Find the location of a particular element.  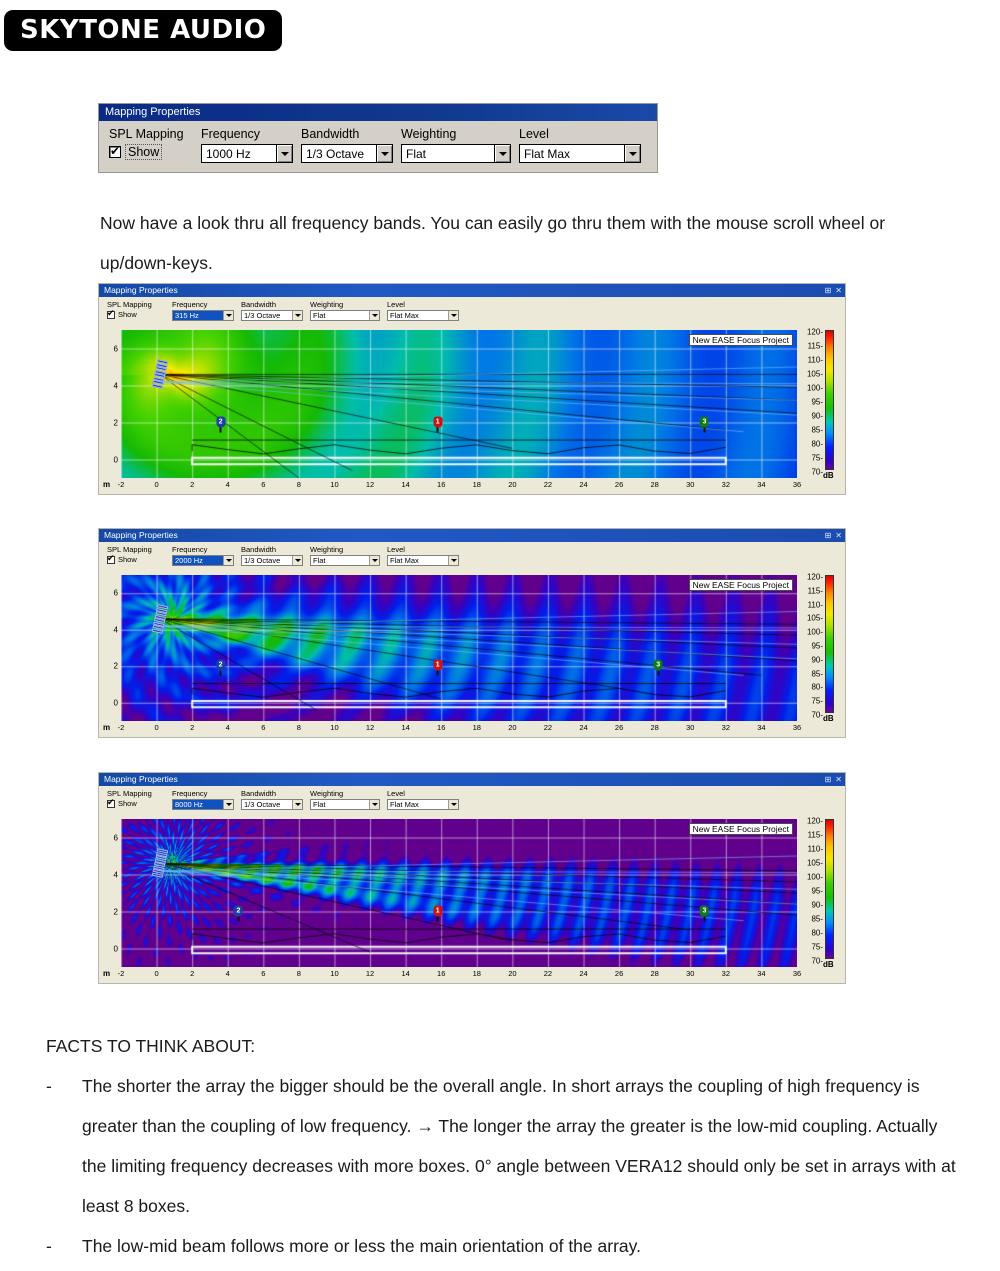

y-axis-tick: 4 is located at coordinates (115, 385).